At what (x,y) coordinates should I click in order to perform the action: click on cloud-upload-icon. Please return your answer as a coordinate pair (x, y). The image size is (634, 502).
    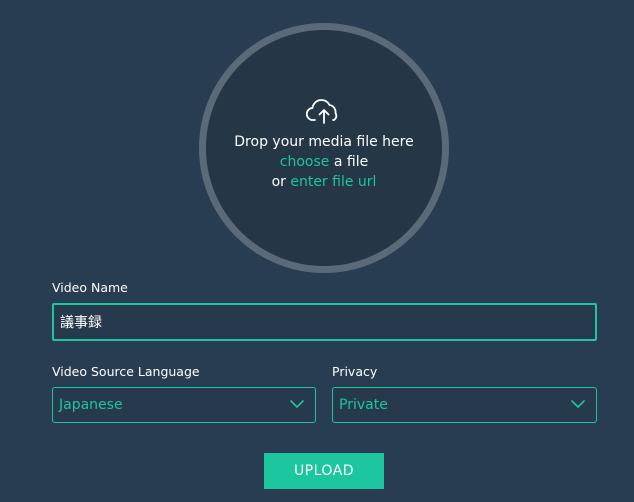
    Looking at the image, I should click on (322, 111).